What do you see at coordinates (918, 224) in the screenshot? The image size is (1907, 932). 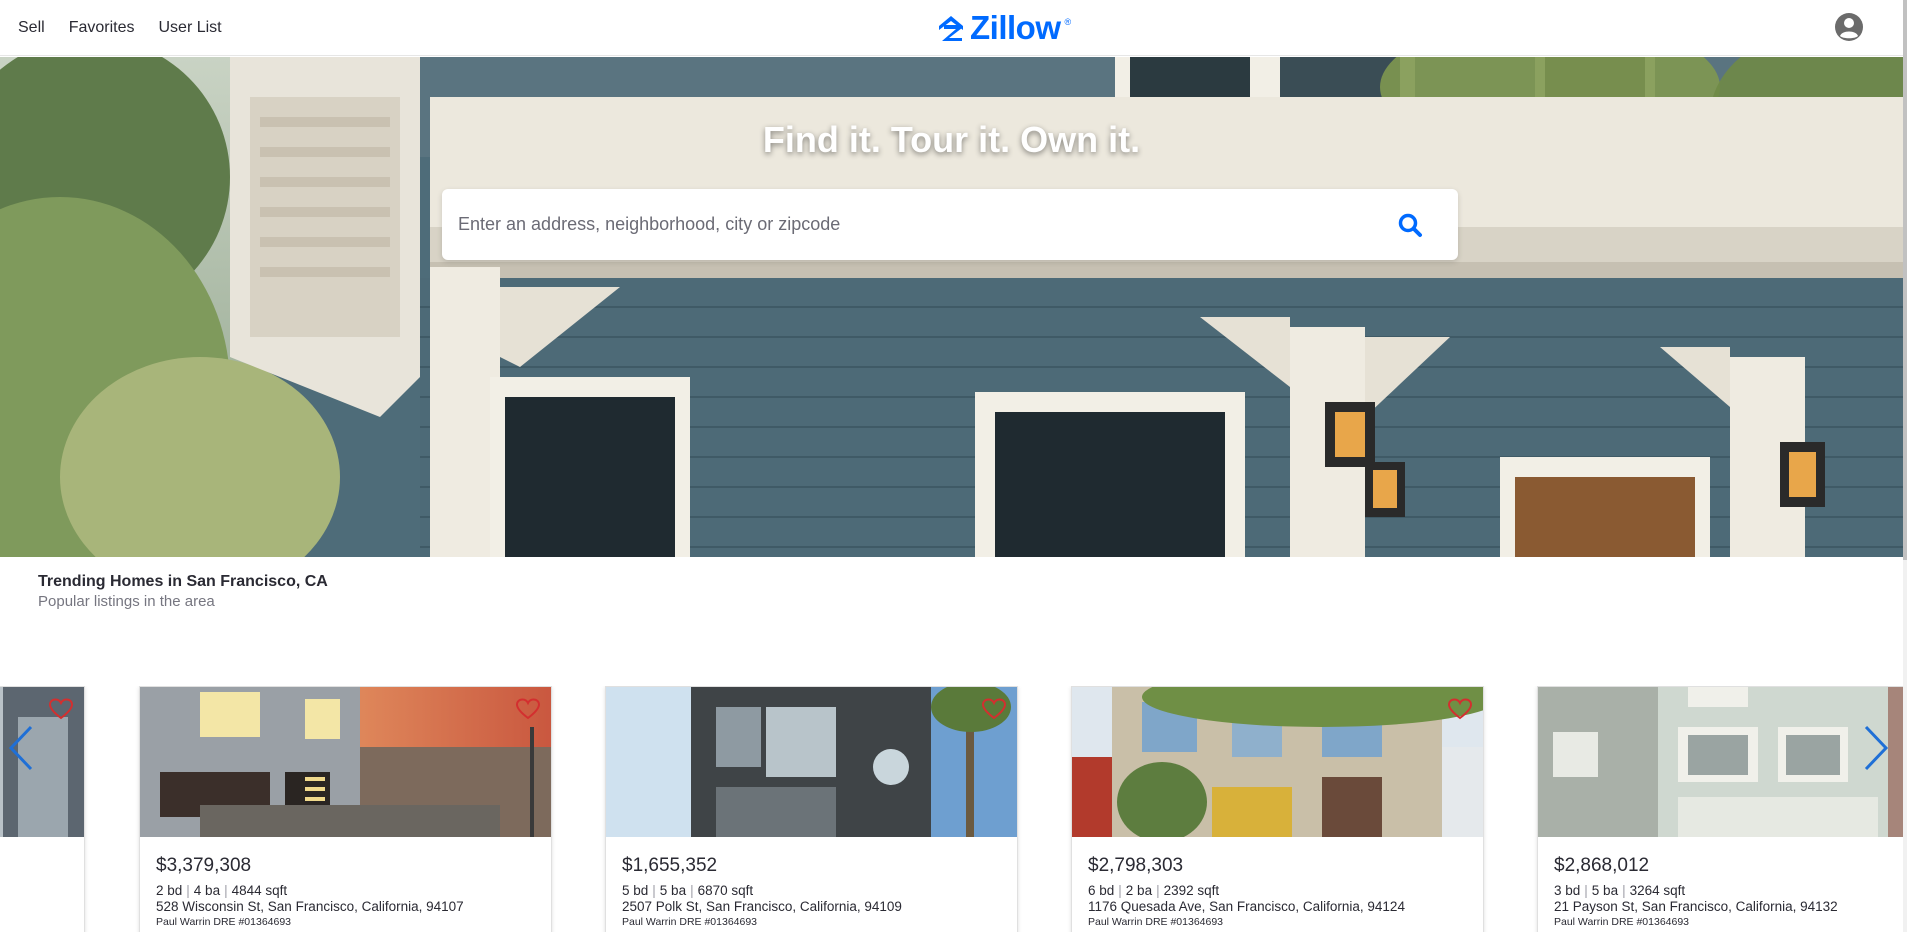 I see `search-input` at bounding box center [918, 224].